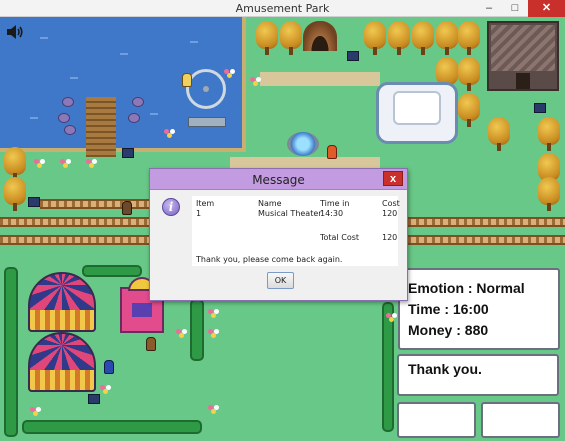  I want to click on time-label: Time : 16:00, so click(448, 309).